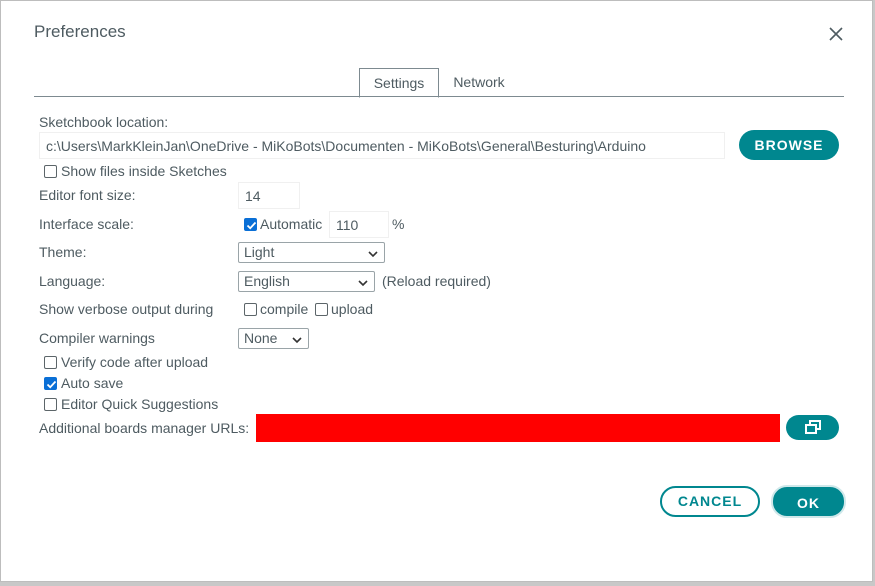 The height and width of the screenshot is (586, 875). I want to click on theme-select: Light, so click(311, 252).